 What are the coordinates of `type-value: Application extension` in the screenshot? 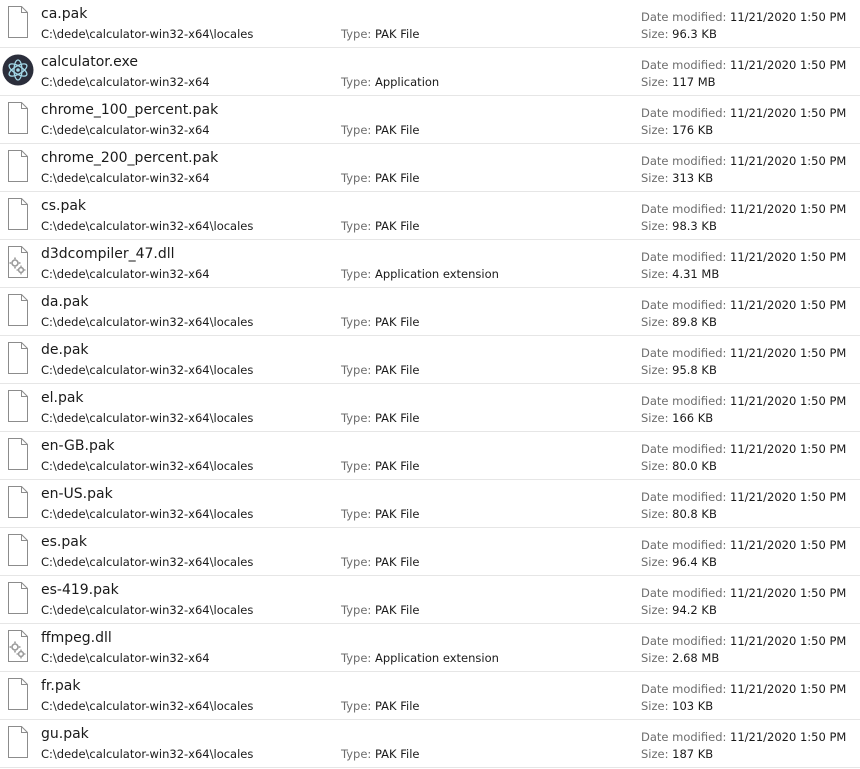 It's located at (436, 274).